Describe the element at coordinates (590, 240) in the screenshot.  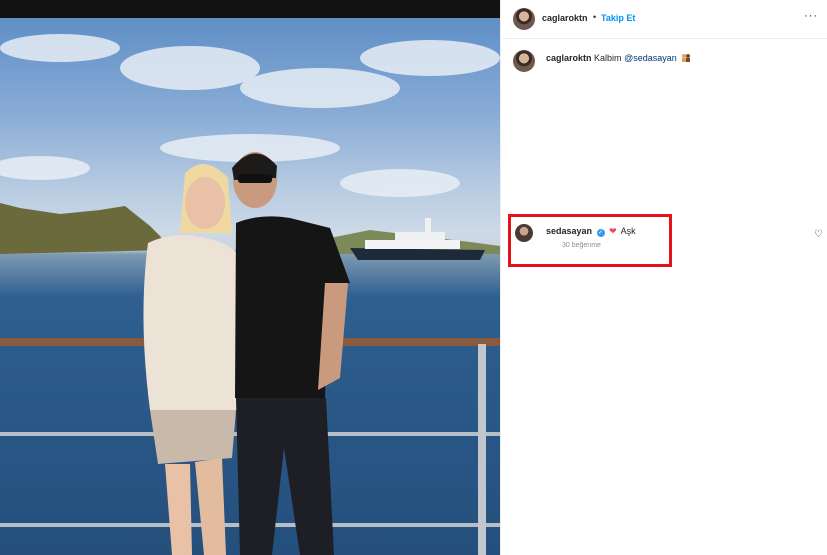
I see `comment-highlight-box` at that location.